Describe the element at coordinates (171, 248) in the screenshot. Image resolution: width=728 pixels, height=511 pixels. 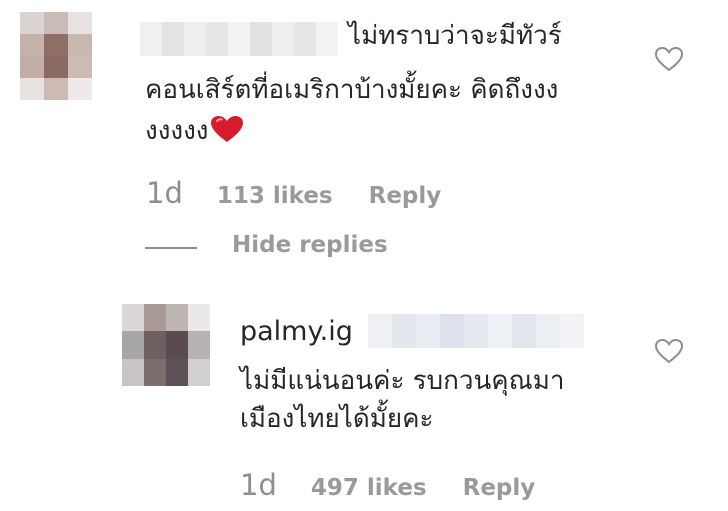
I see `replies-divider-line` at that location.